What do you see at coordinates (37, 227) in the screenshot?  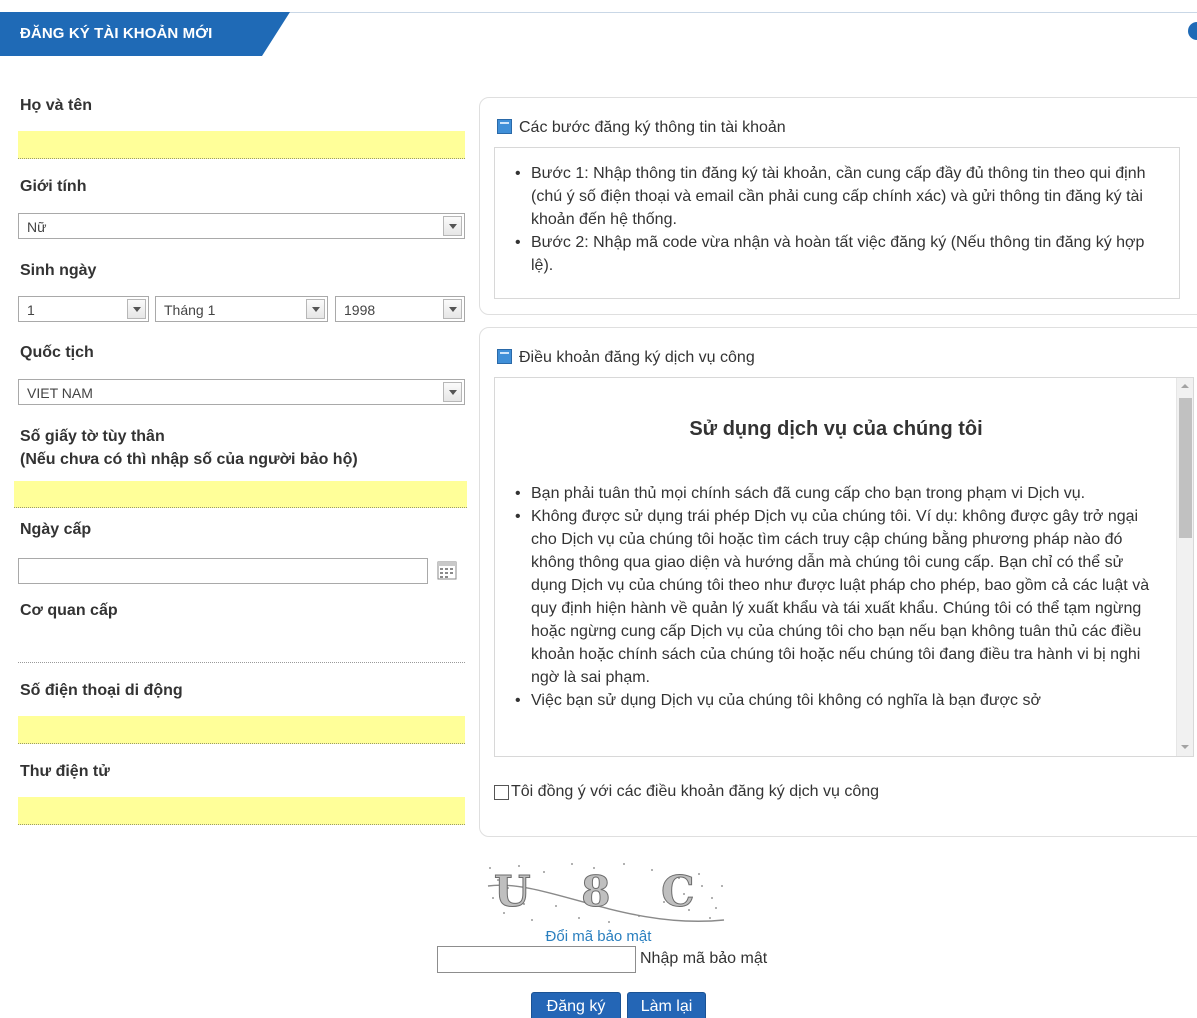 I see `gender-selected-value: Nữ` at bounding box center [37, 227].